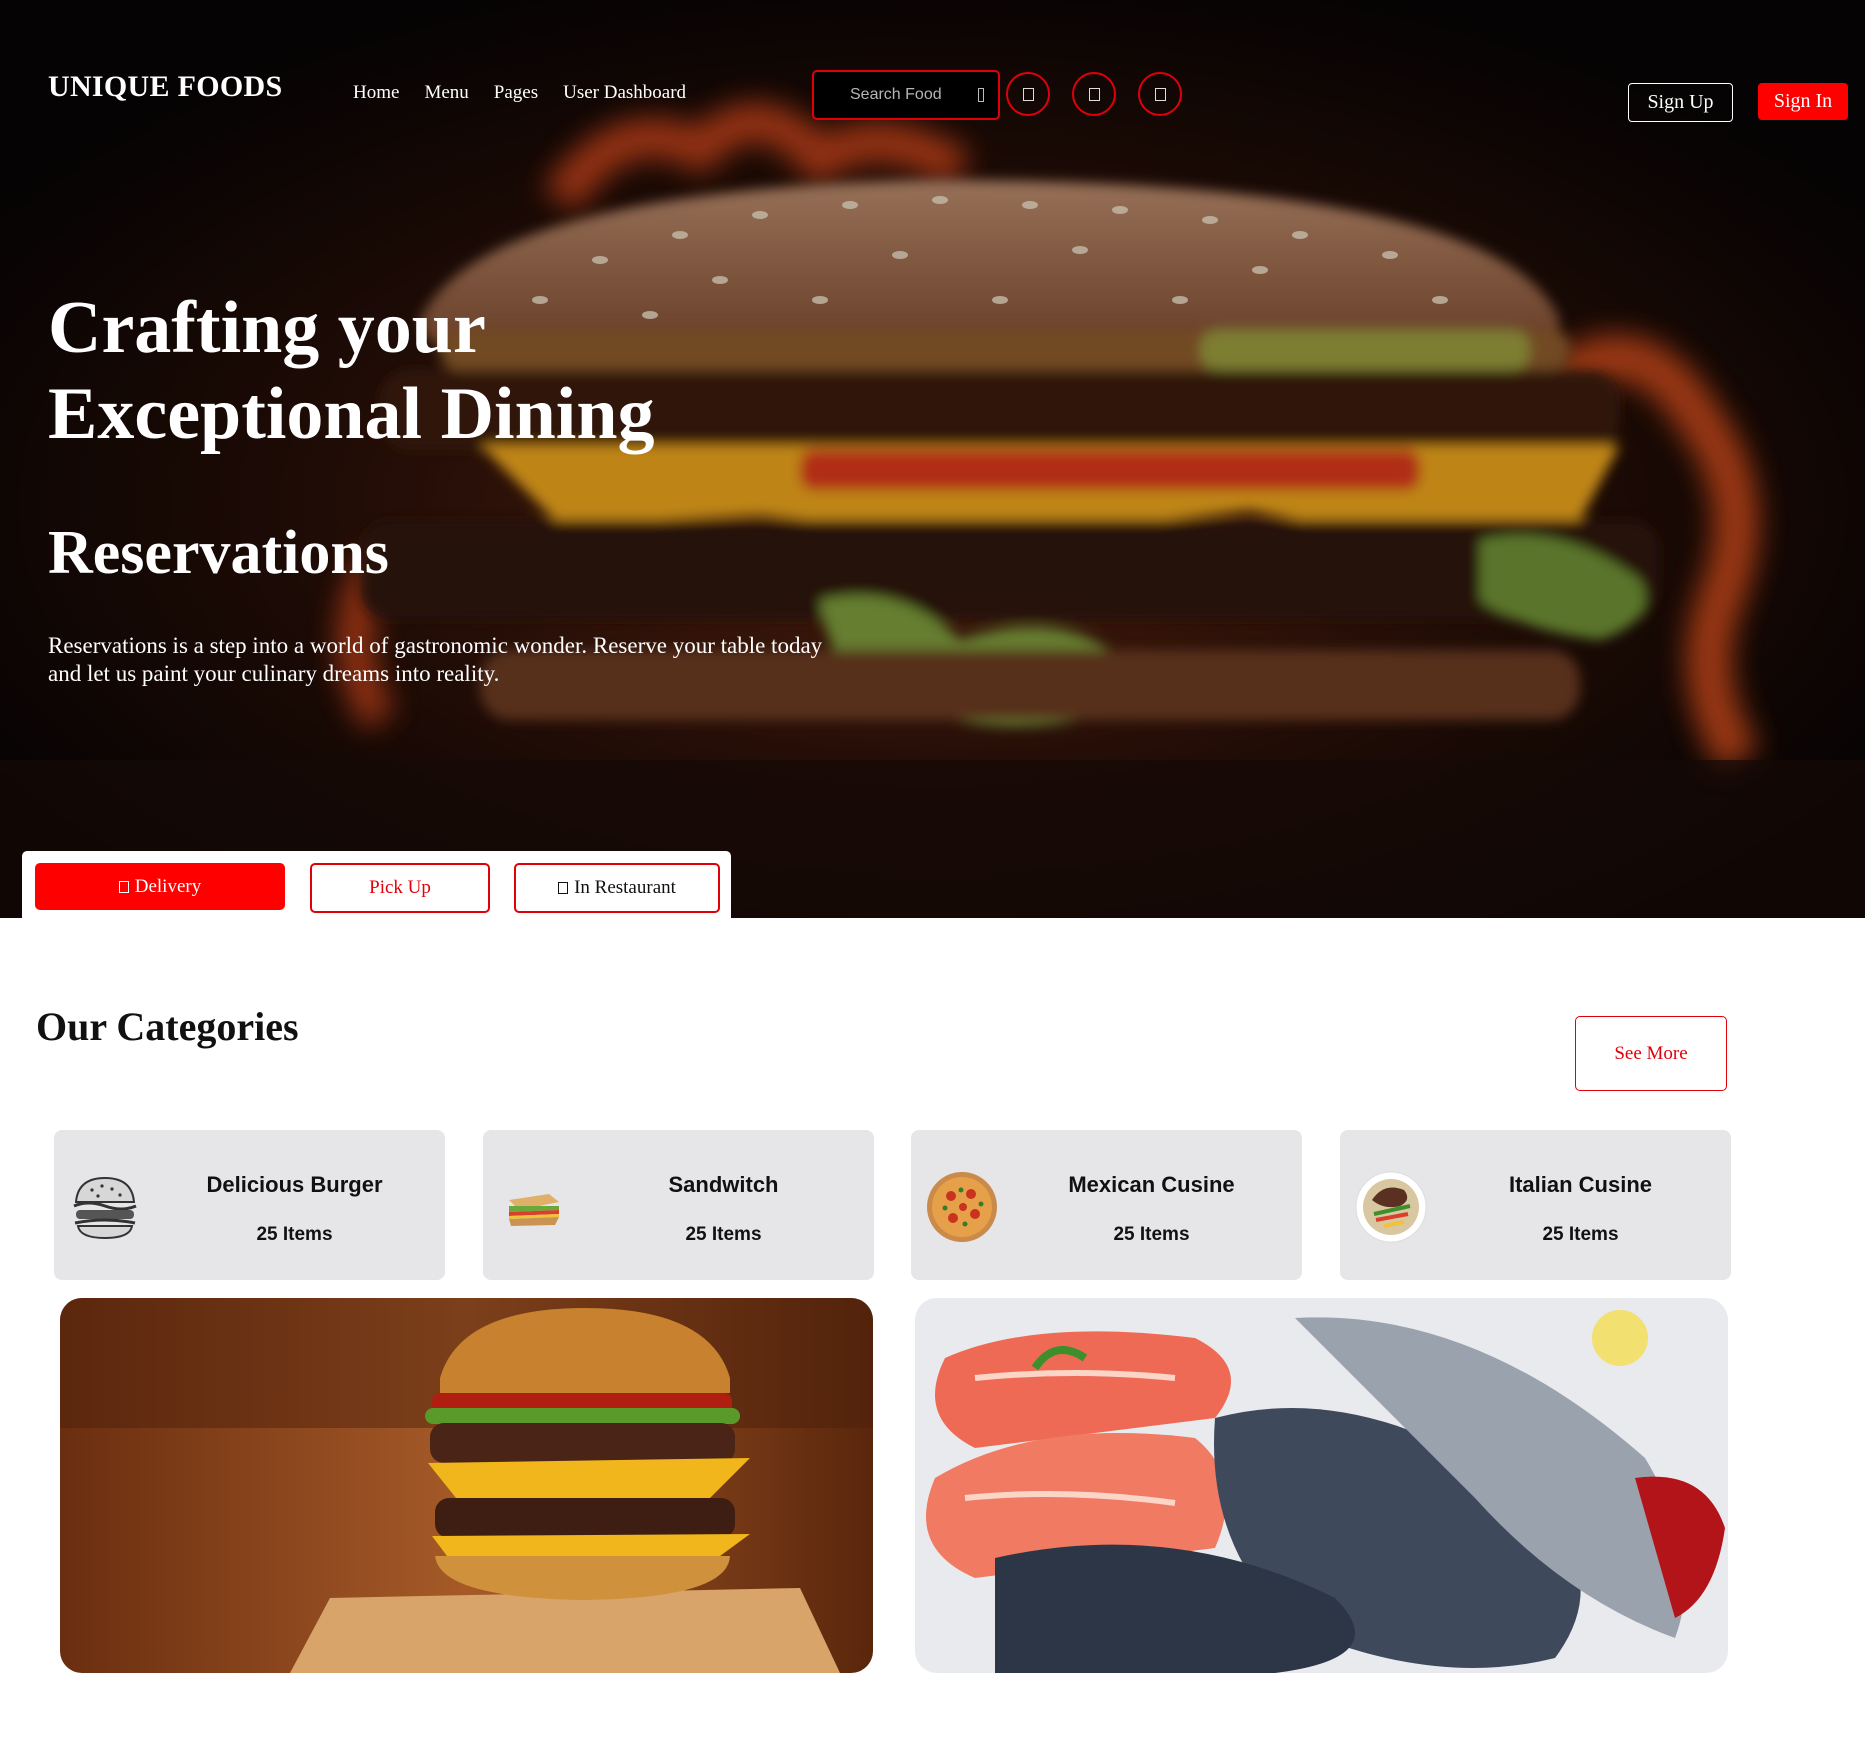  Describe the element at coordinates (910, 95) in the screenshot. I see `search-input` at that location.